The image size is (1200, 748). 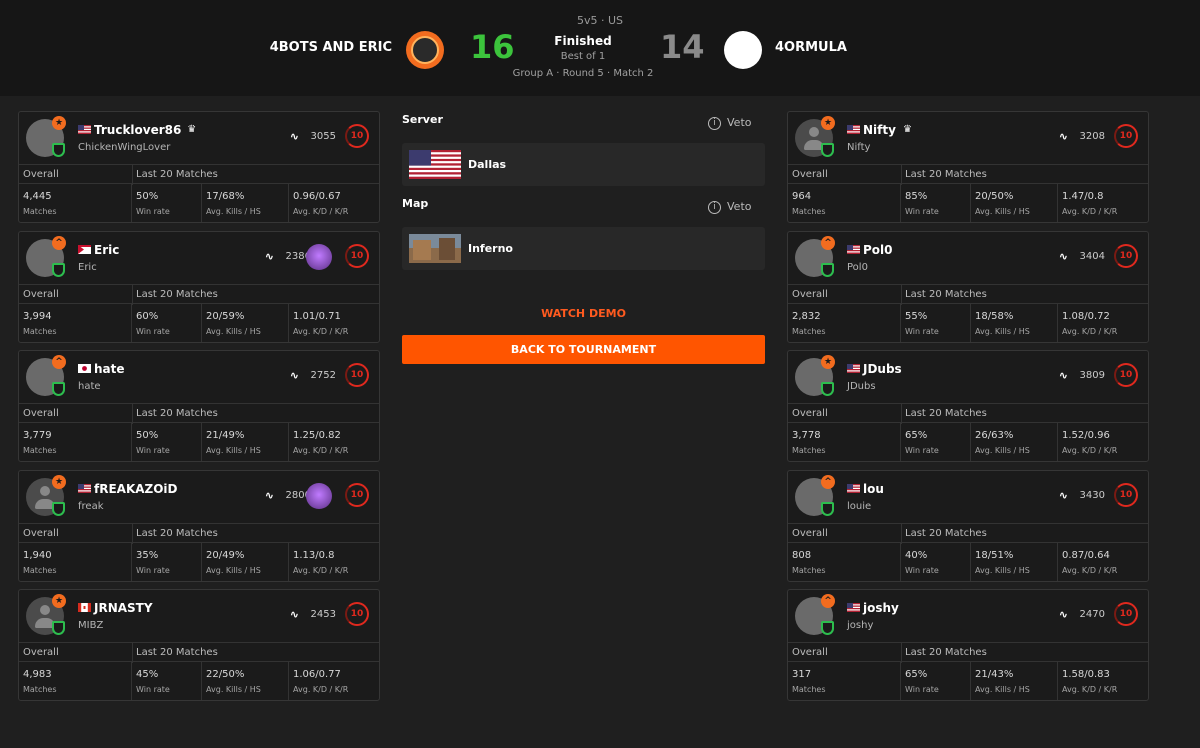 What do you see at coordinates (147, 436) in the screenshot?
I see `stat-winrate: 50%` at bounding box center [147, 436].